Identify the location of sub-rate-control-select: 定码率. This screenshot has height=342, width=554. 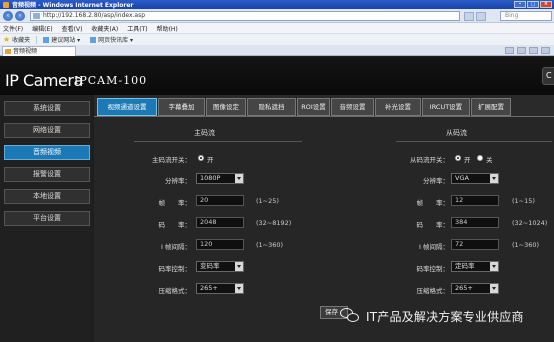
(475, 266).